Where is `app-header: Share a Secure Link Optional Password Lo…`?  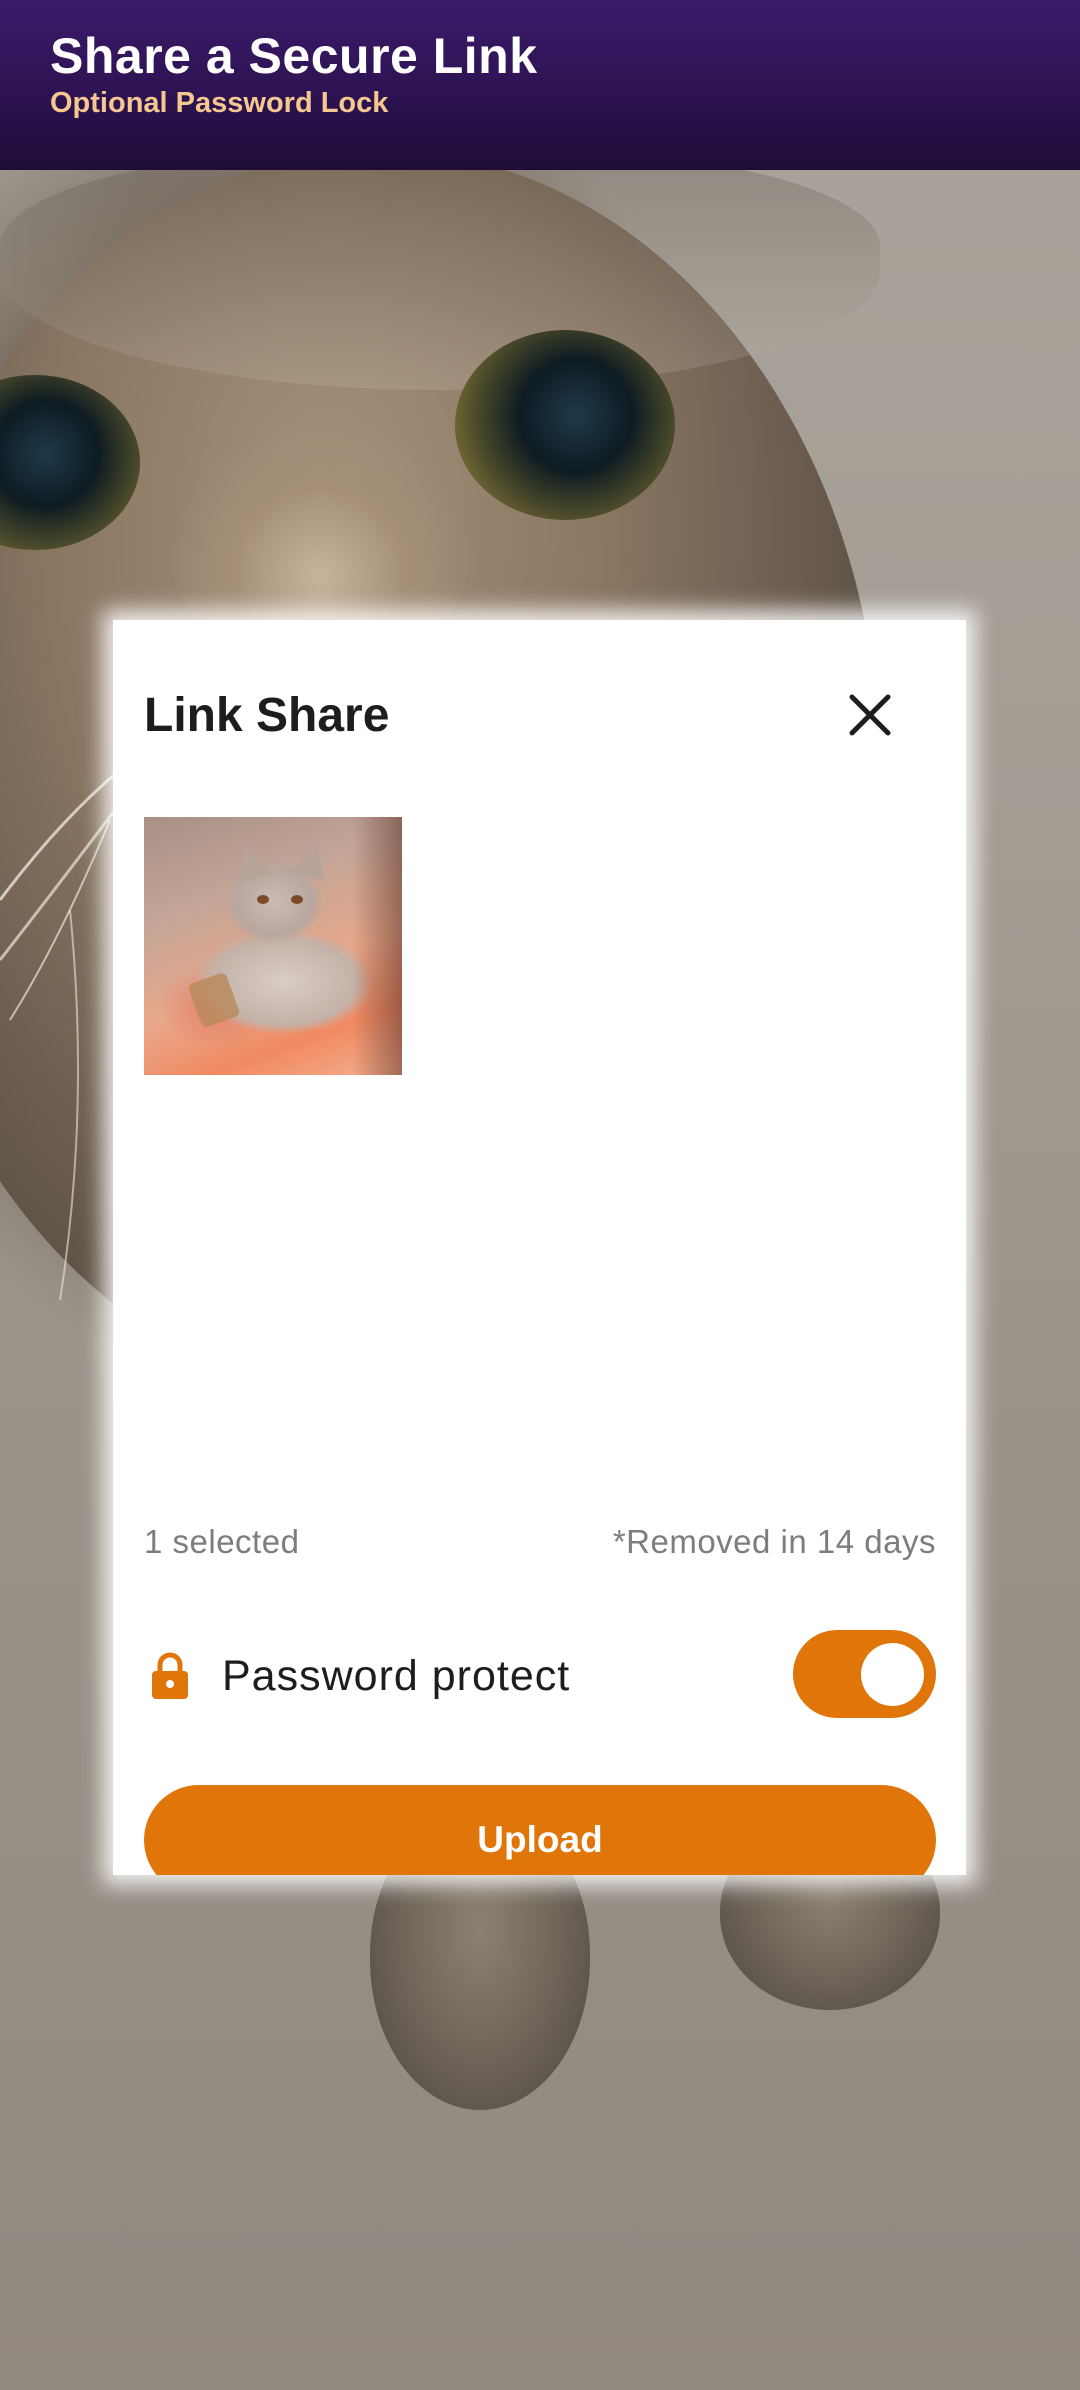
app-header: Share a Secure Link Optional Password Lo… is located at coordinates (540, 85).